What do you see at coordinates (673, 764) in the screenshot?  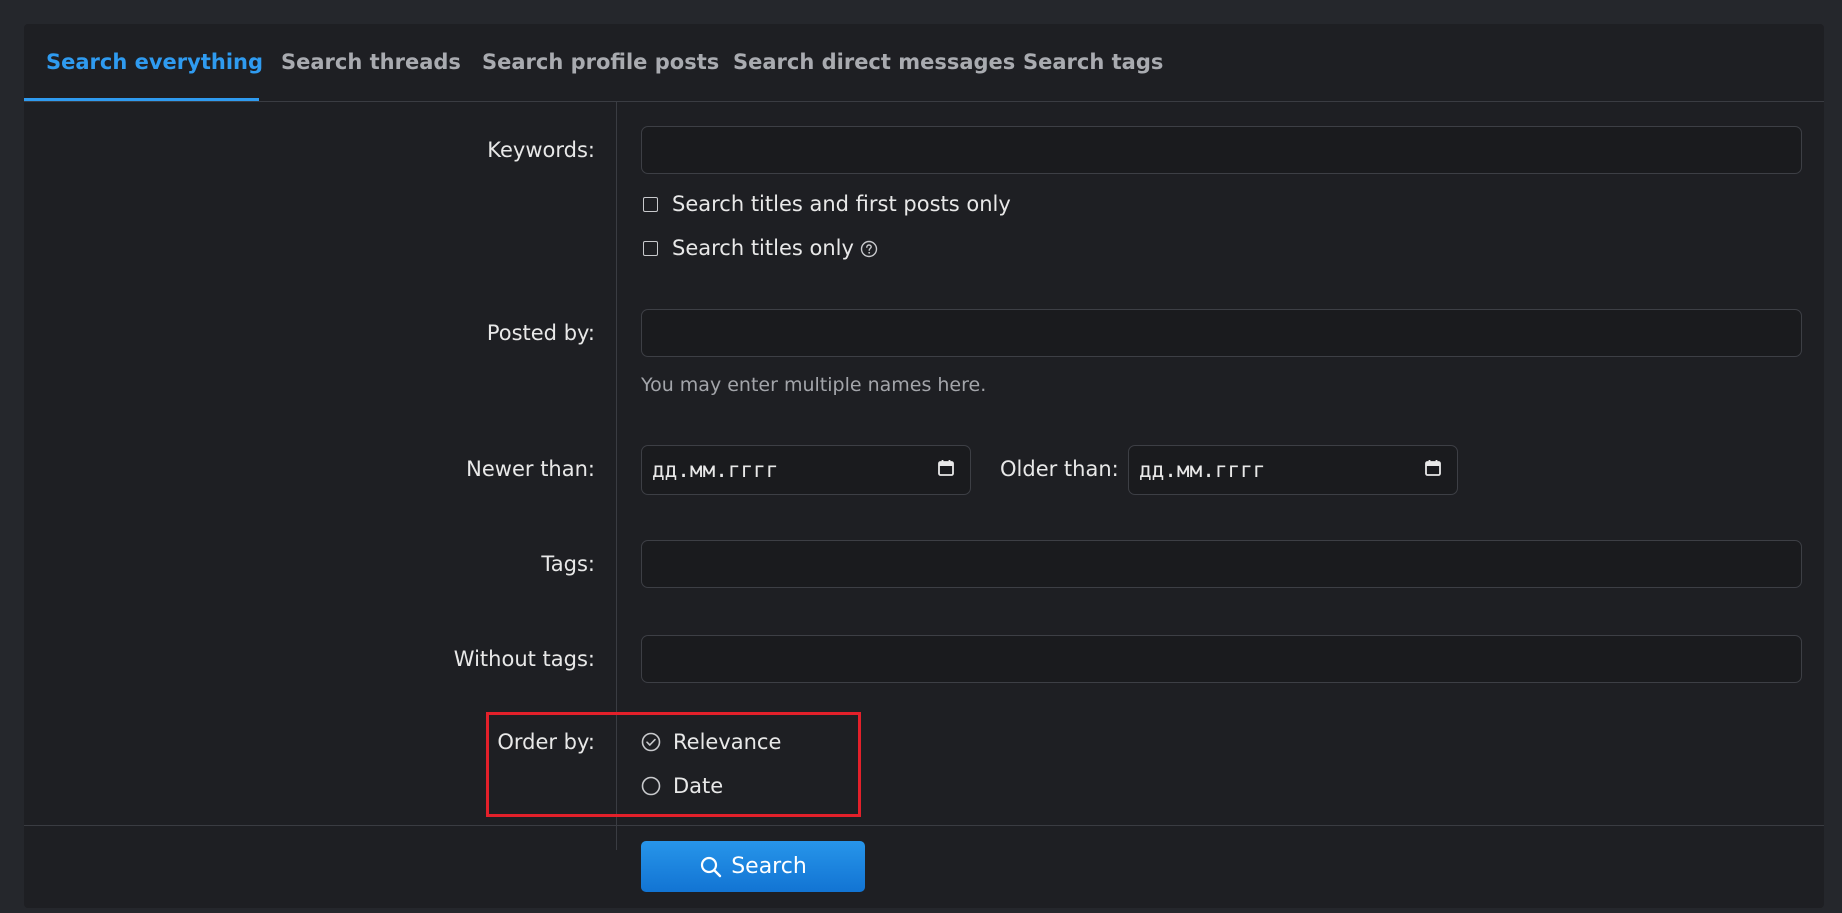 I see `order-by-highlight` at bounding box center [673, 764].